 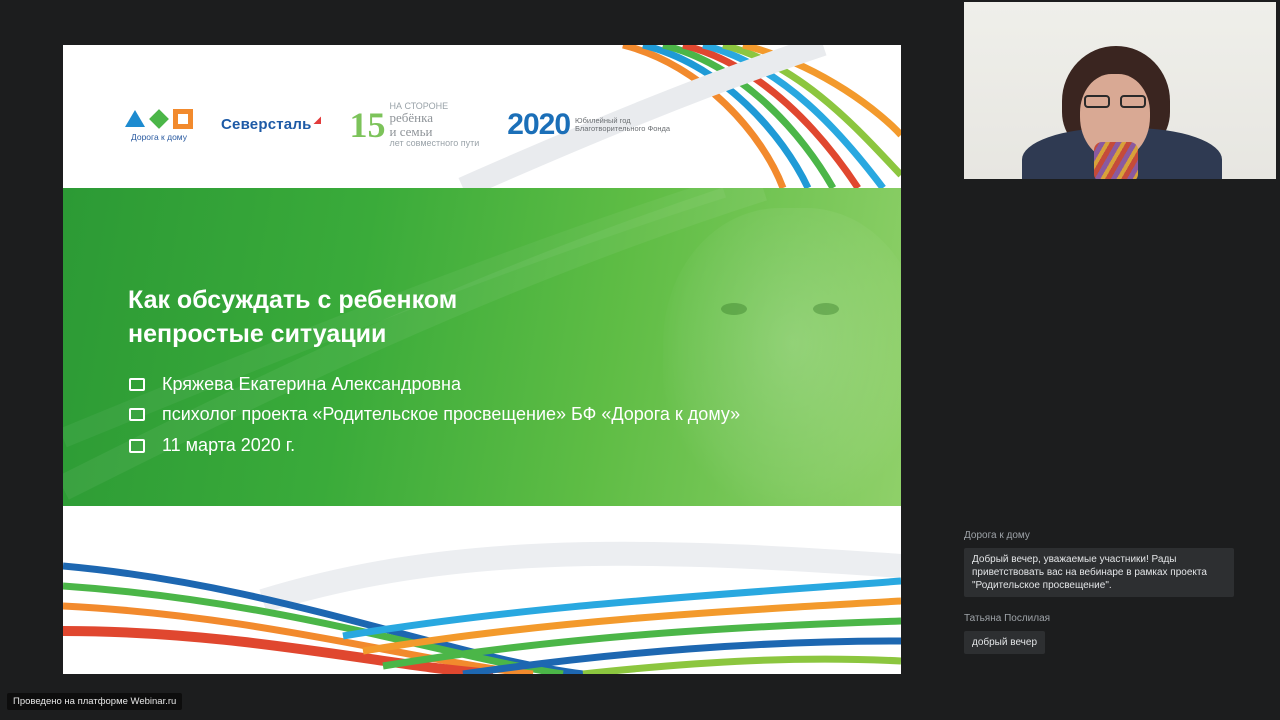 What do you see at coordinates (539, 124) in the screenshot?
I see `year-2020: 2020` at bounding box center [539, 124].